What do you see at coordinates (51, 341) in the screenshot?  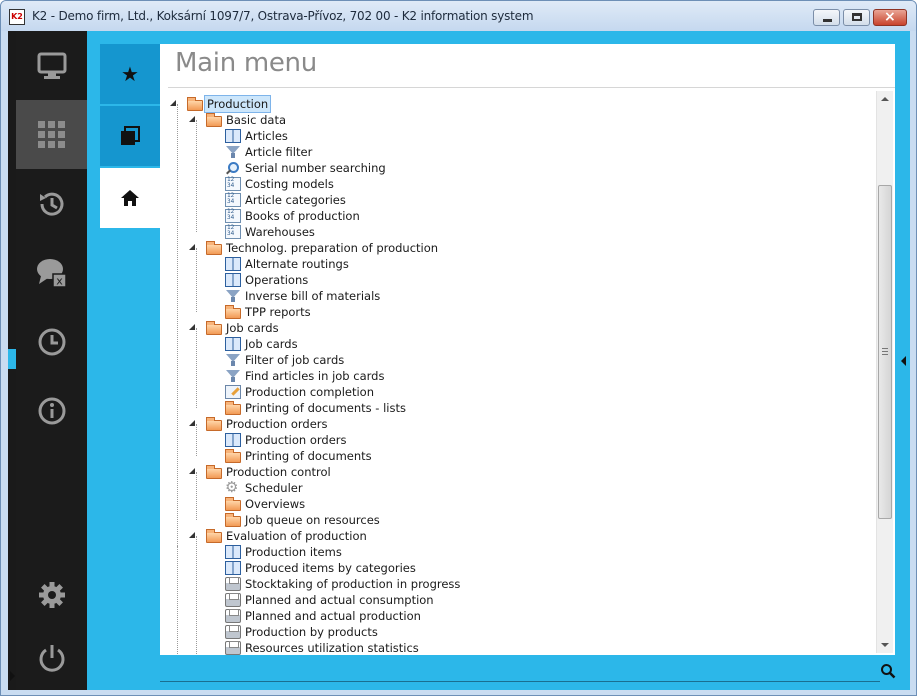 I see `sidebar-item-recent` at bounding box center [51, 341].